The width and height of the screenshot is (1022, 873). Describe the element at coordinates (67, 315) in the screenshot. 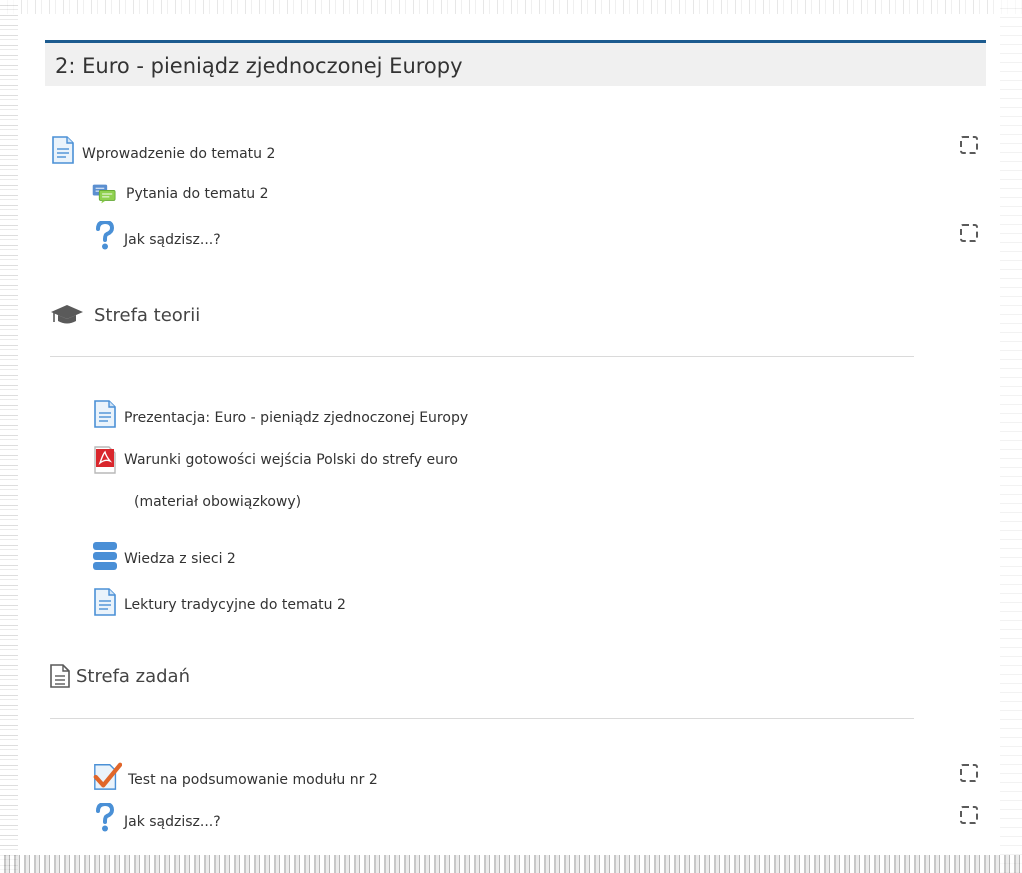

I see `graduation-cap-icon` at that location.